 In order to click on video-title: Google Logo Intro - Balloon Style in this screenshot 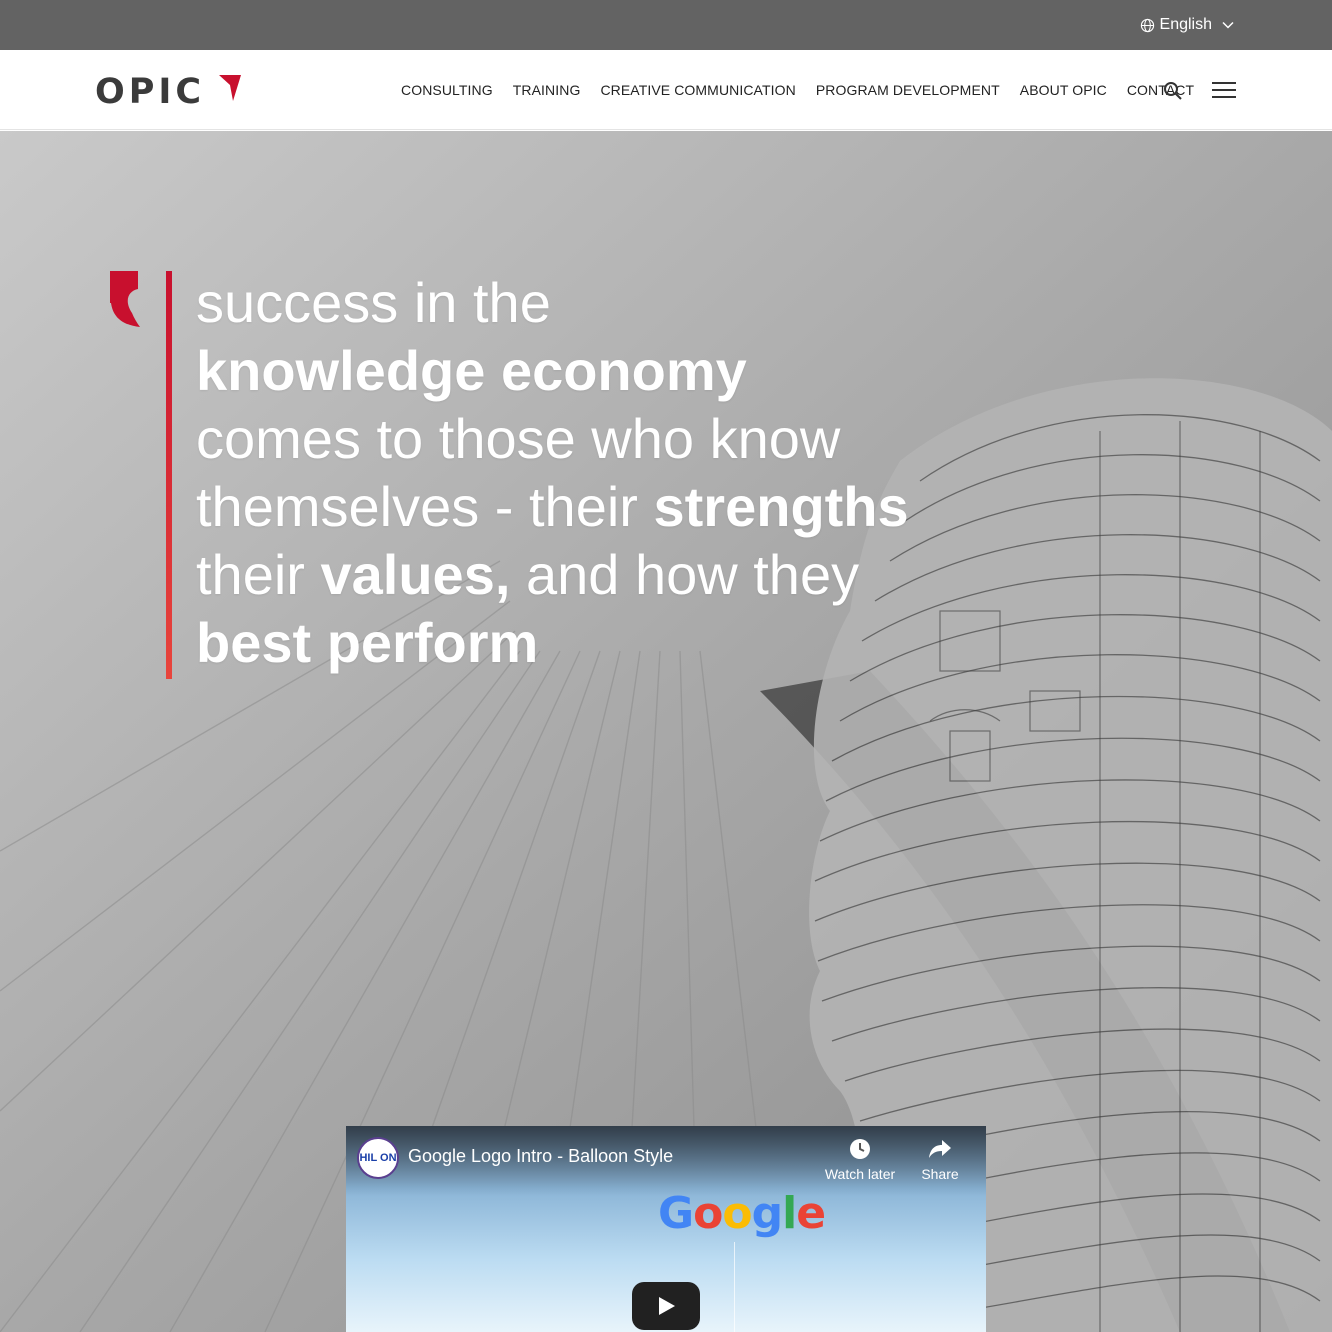, I will do `click(540, 1156)`.